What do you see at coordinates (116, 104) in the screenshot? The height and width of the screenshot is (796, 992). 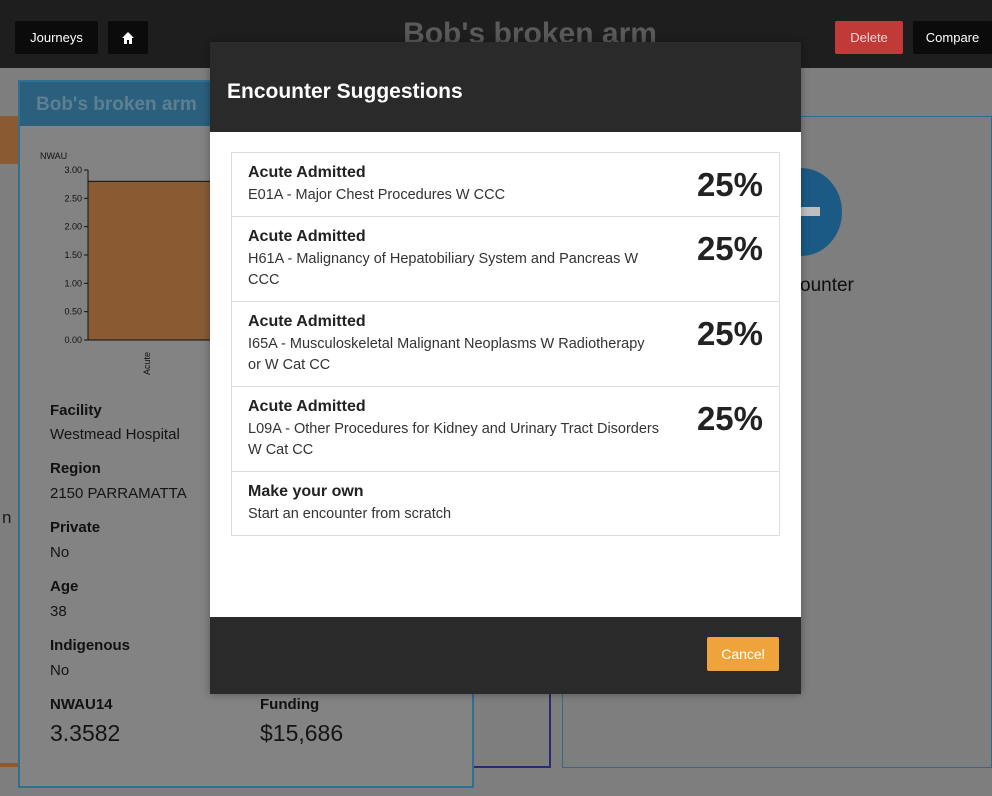 I see `journey-card-title: Bob's broken arm` at bounding box center [116, 104].